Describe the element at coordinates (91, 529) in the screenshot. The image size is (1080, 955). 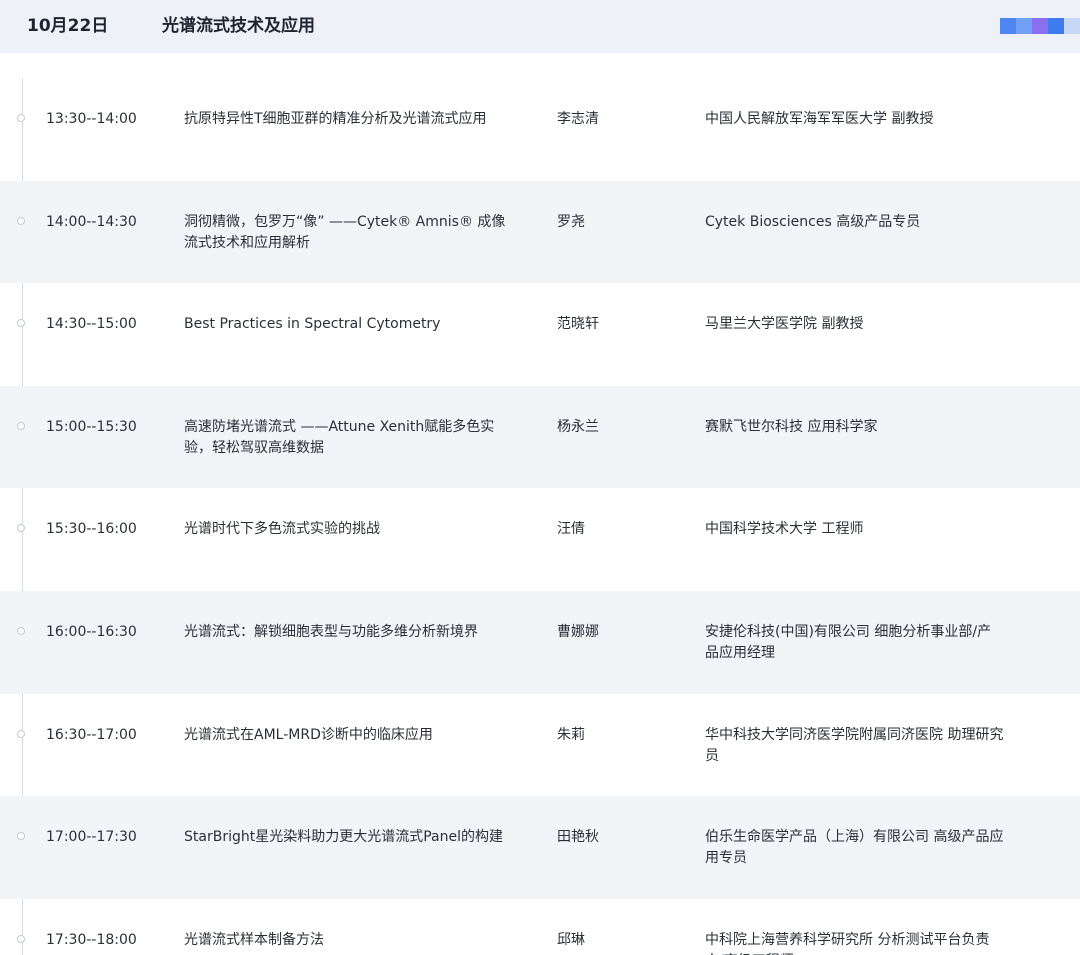
I see `session-time: 15:30--16:00` at that location.